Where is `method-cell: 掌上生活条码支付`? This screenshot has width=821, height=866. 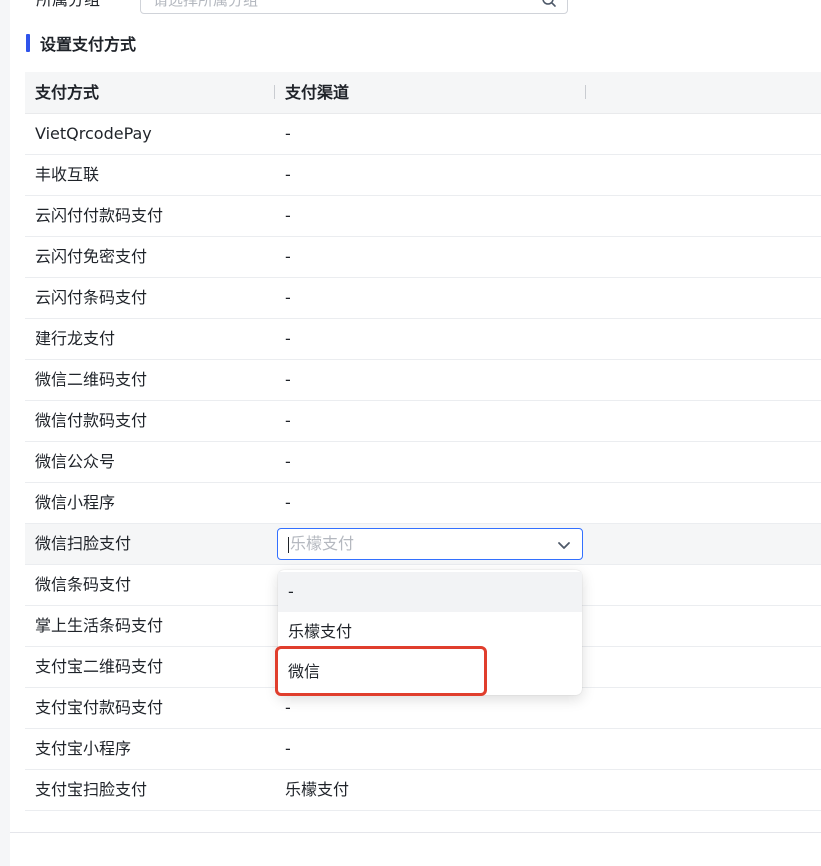 method-cell: 掌上生活条码支付 is located at coordinates (99, 625).